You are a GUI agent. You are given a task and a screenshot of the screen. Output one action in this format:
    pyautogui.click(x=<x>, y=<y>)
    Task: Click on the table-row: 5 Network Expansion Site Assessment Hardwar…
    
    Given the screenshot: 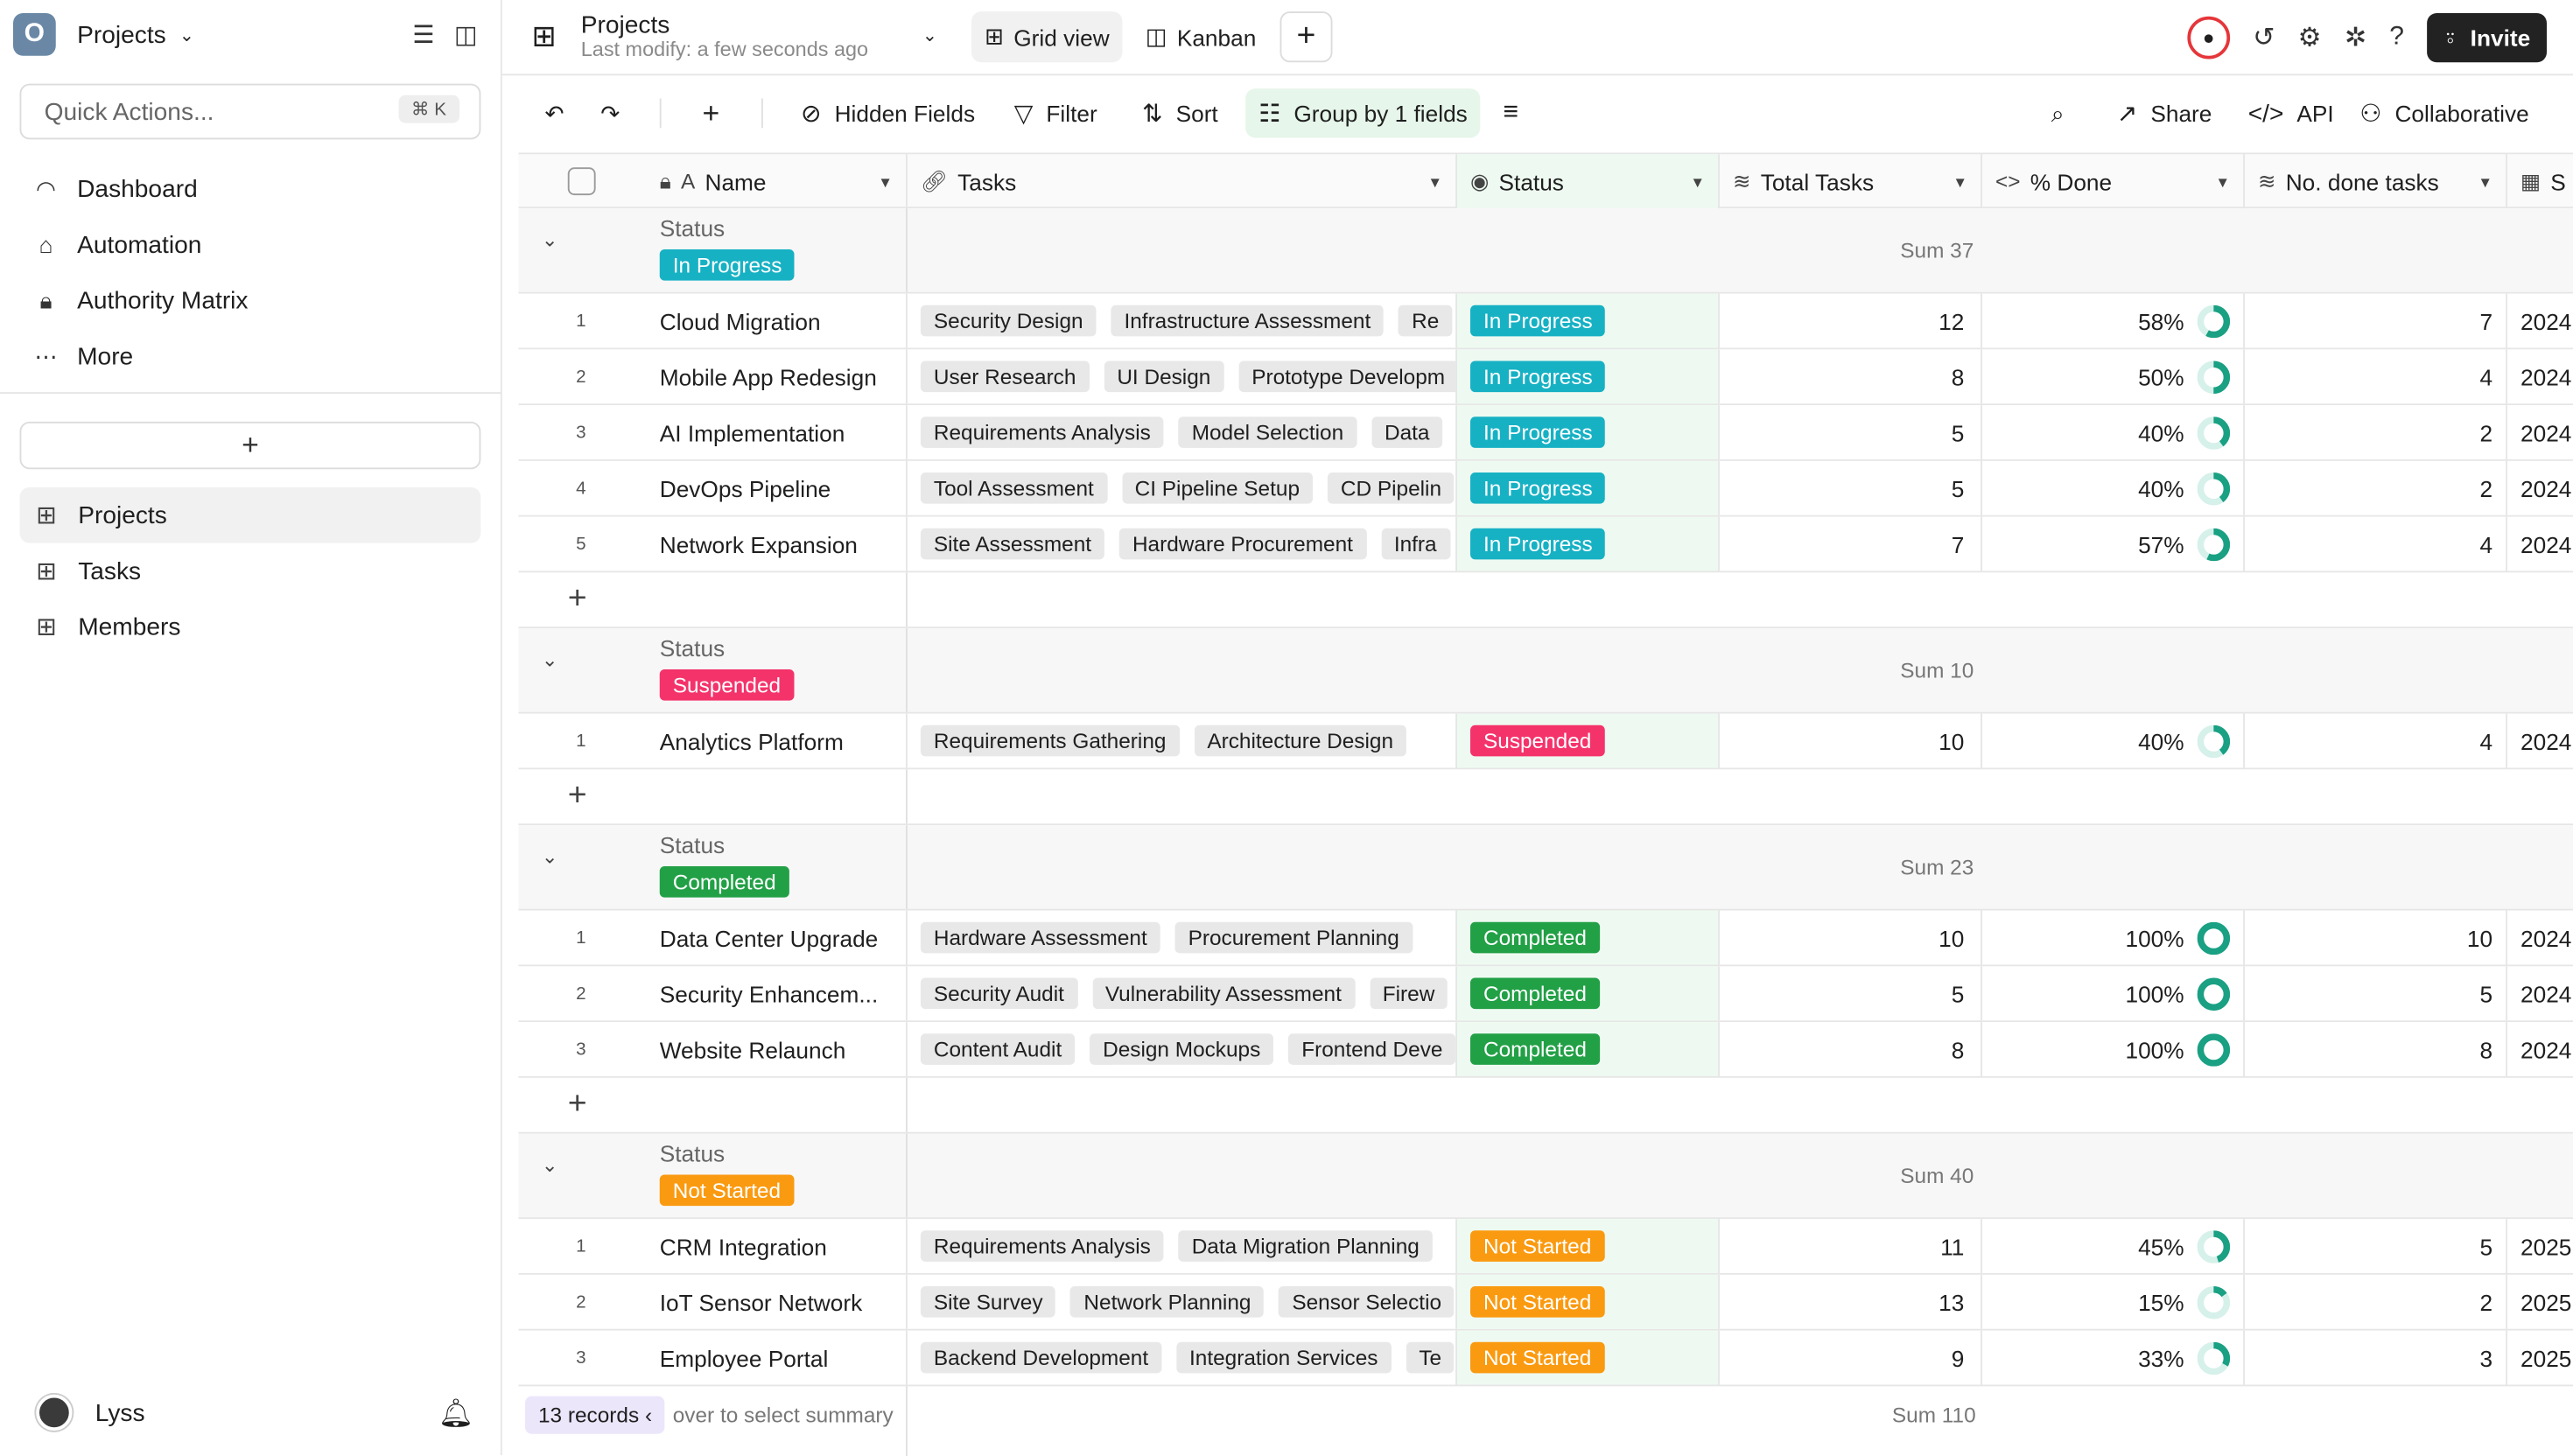 What is the action you would take?
    pyautogui.click(x=1545, y=544)
    